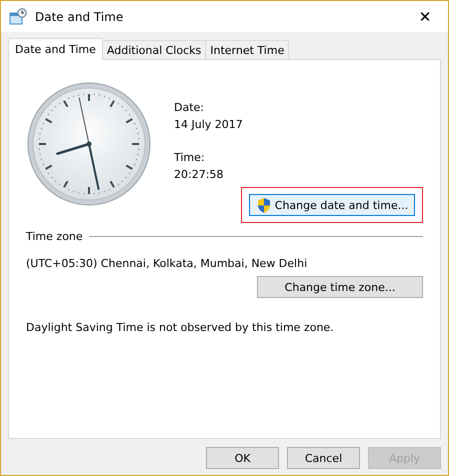 The height and width of the screenshot is (476, 449). What do you see at coordinates (247, 49) in the screenshot?
I see `tab: Internet Time` at bounding box center [247, 49].